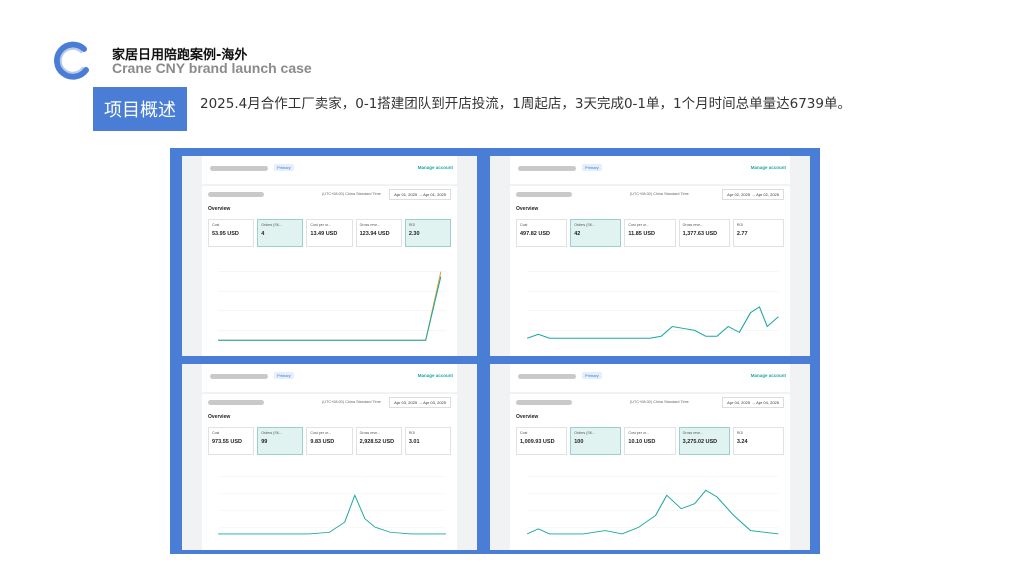 The image size is (1024, 576). What do you see at coordinates (322, 442) in the screenshot?
I see `metric-value: 9.83 USD` at bounding box center [322, 442].